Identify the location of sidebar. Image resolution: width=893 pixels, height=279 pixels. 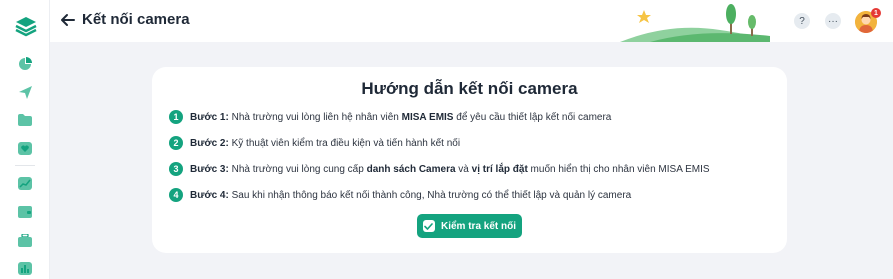
(25, 139).